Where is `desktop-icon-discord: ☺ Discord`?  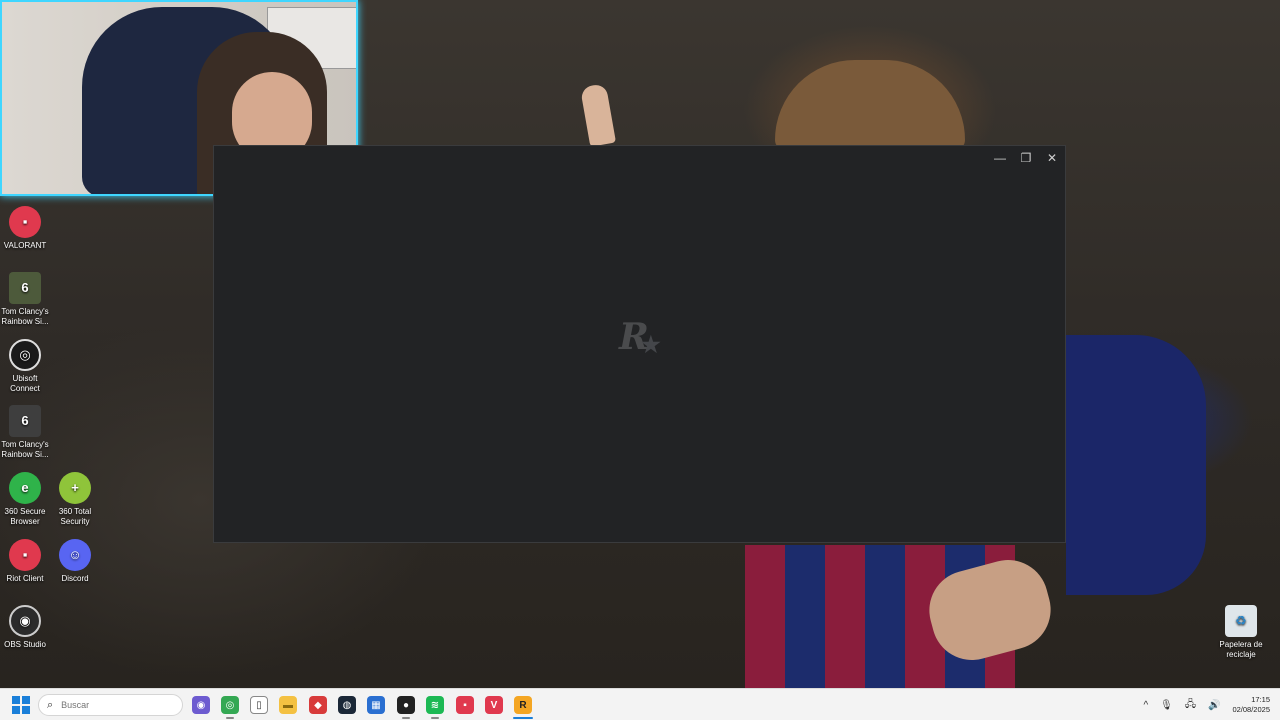 desktop-icon-discord: ☺ Discord is located at coordinates (75, 561).